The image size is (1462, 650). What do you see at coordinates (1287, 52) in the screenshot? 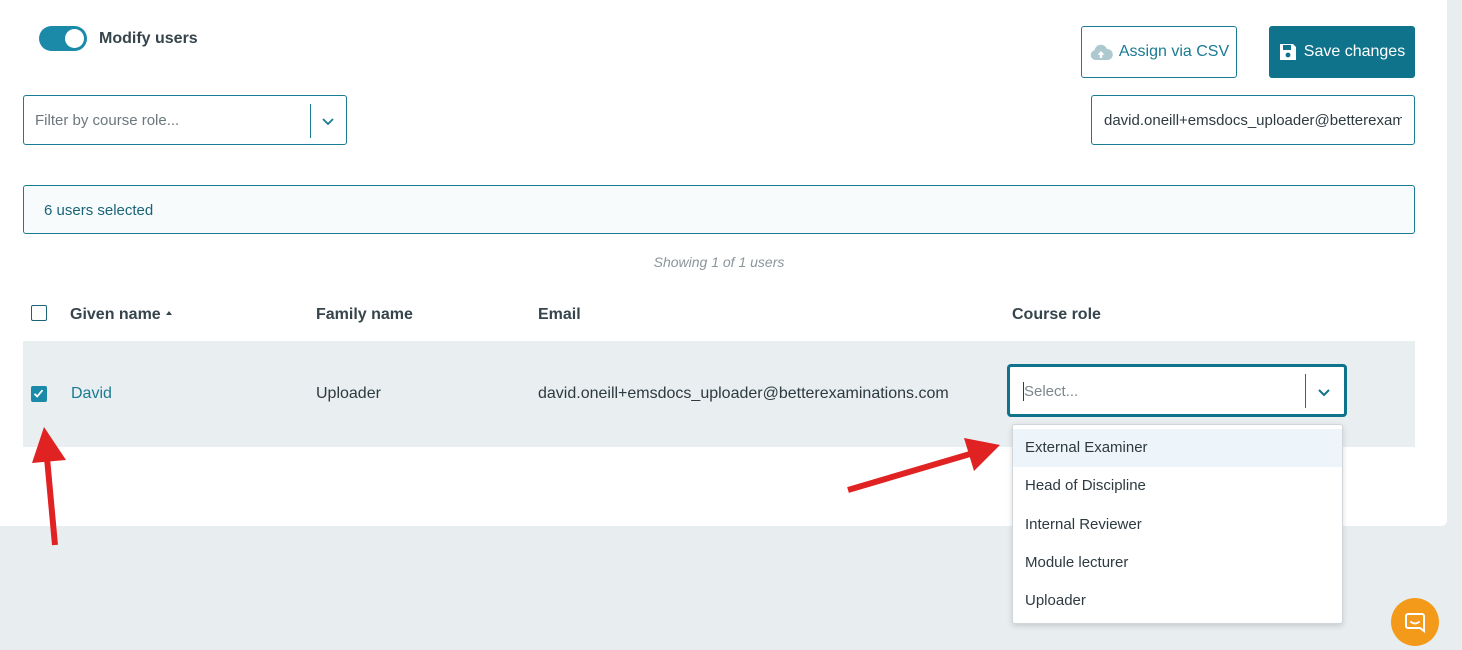
I see `floppy-disk-icon` at bounding box center [1287, 52].